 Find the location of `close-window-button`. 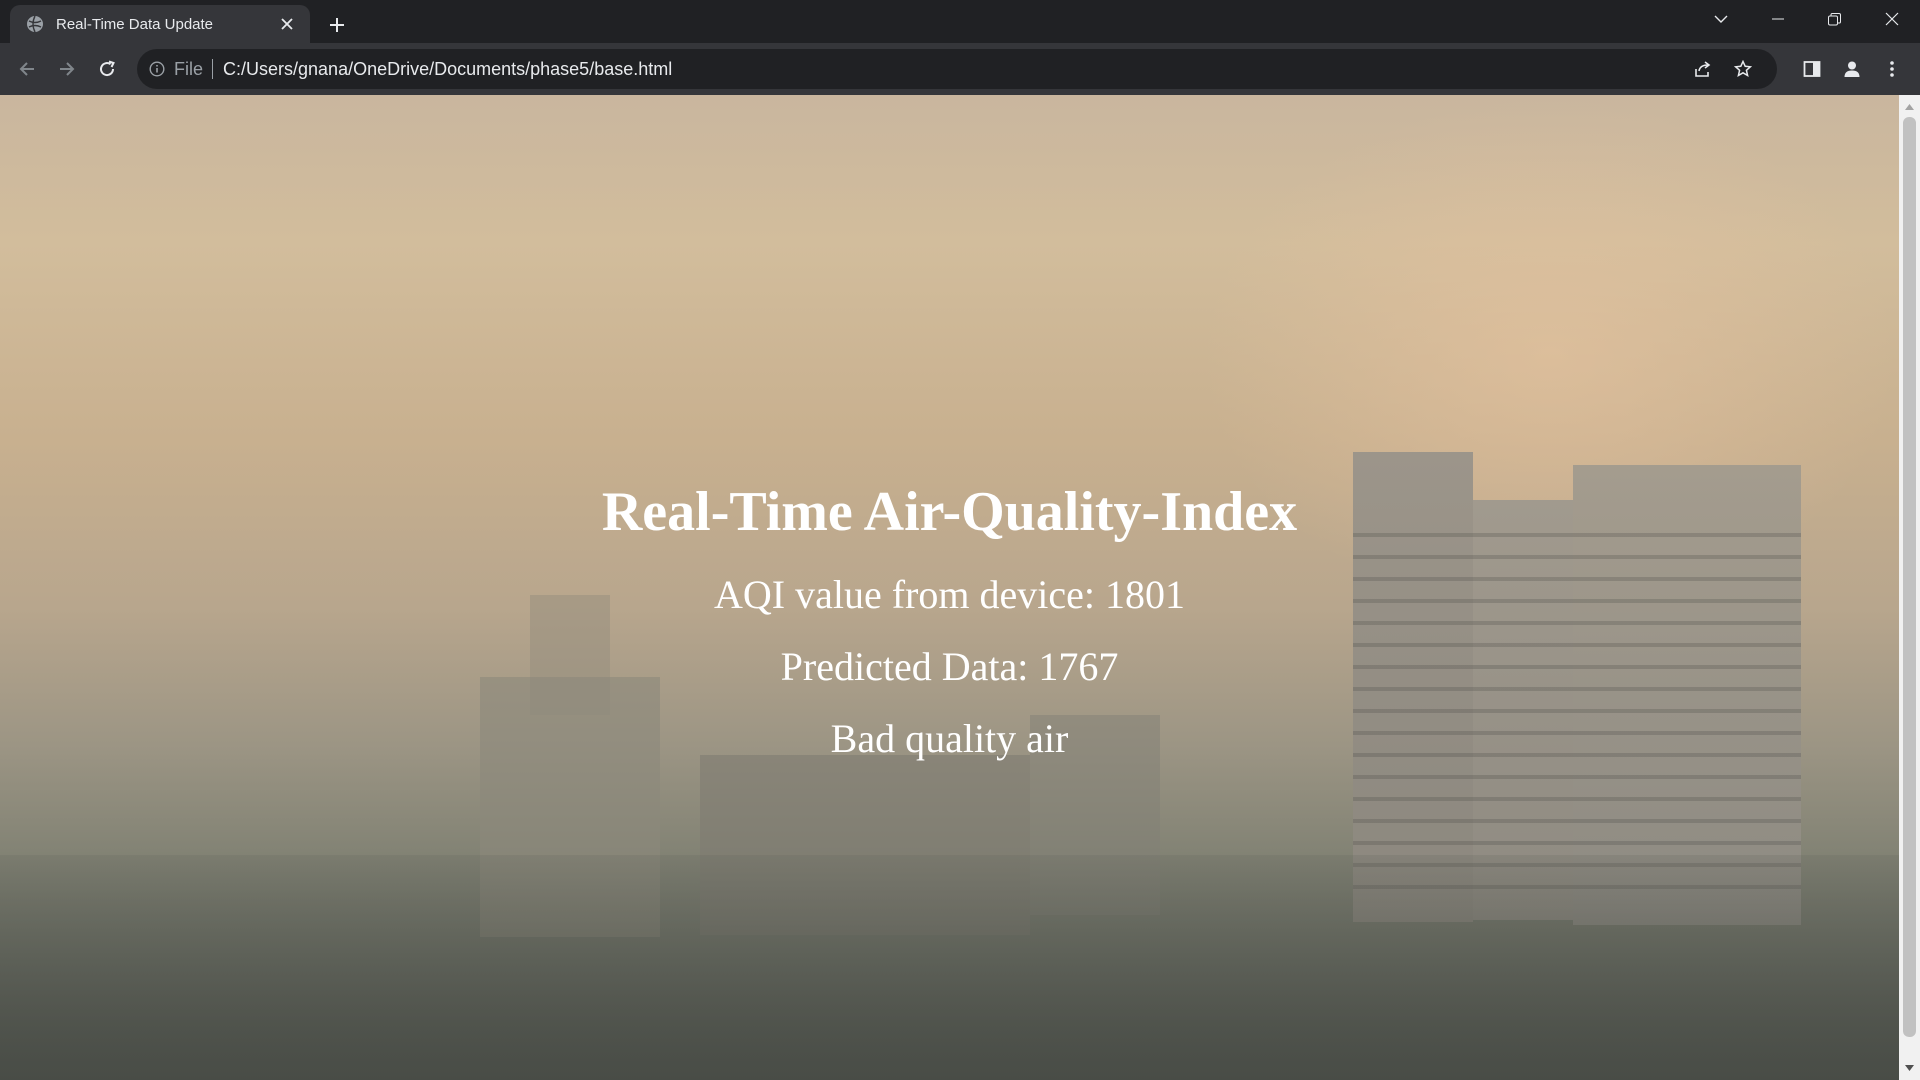

close-window-button is located at coordinates (1891, 19).